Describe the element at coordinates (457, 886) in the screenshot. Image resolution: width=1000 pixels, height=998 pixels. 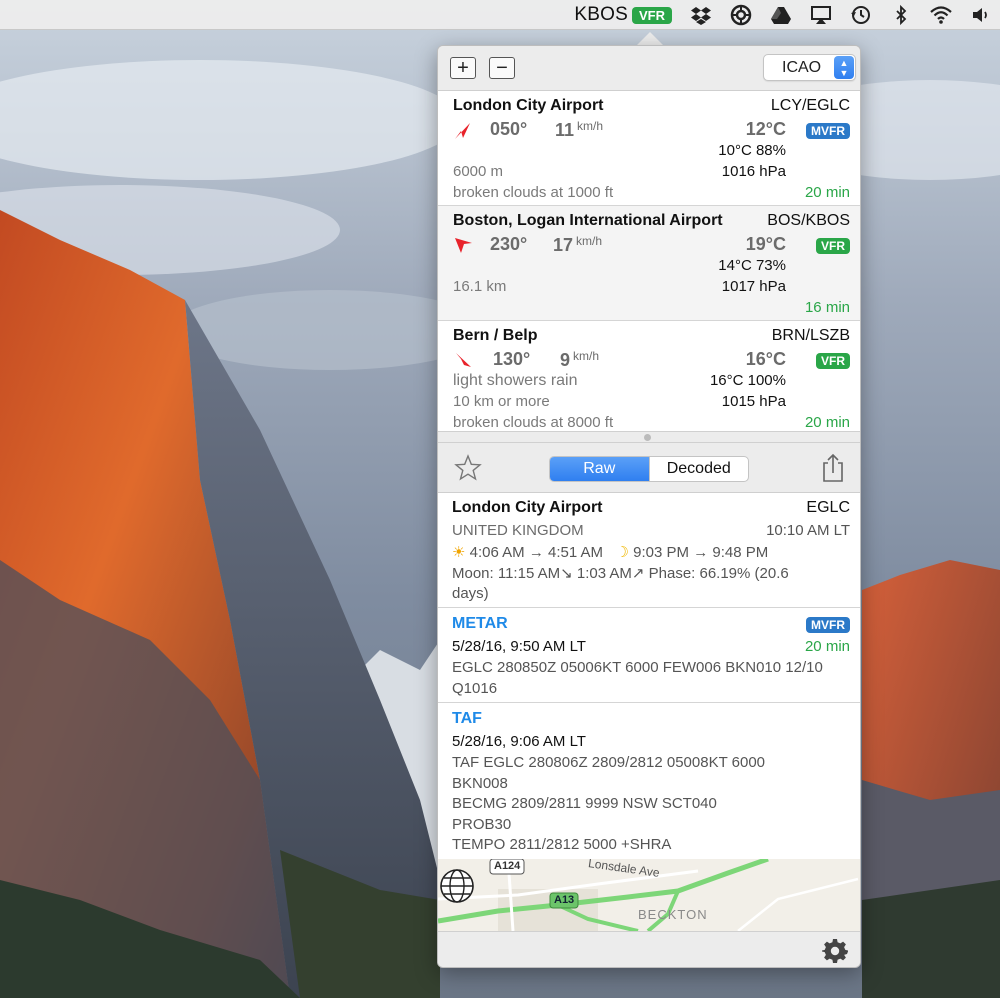
I see `globe-icon` at that location.